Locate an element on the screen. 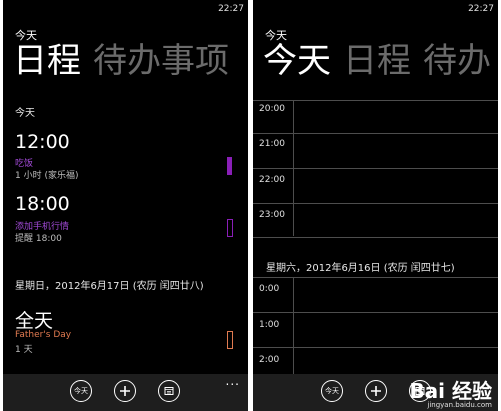 This screenshot has width=501, height=411. baidu-watermark: Bai 经验 jingyan.baidu.com is located at coordinates (450, 395).